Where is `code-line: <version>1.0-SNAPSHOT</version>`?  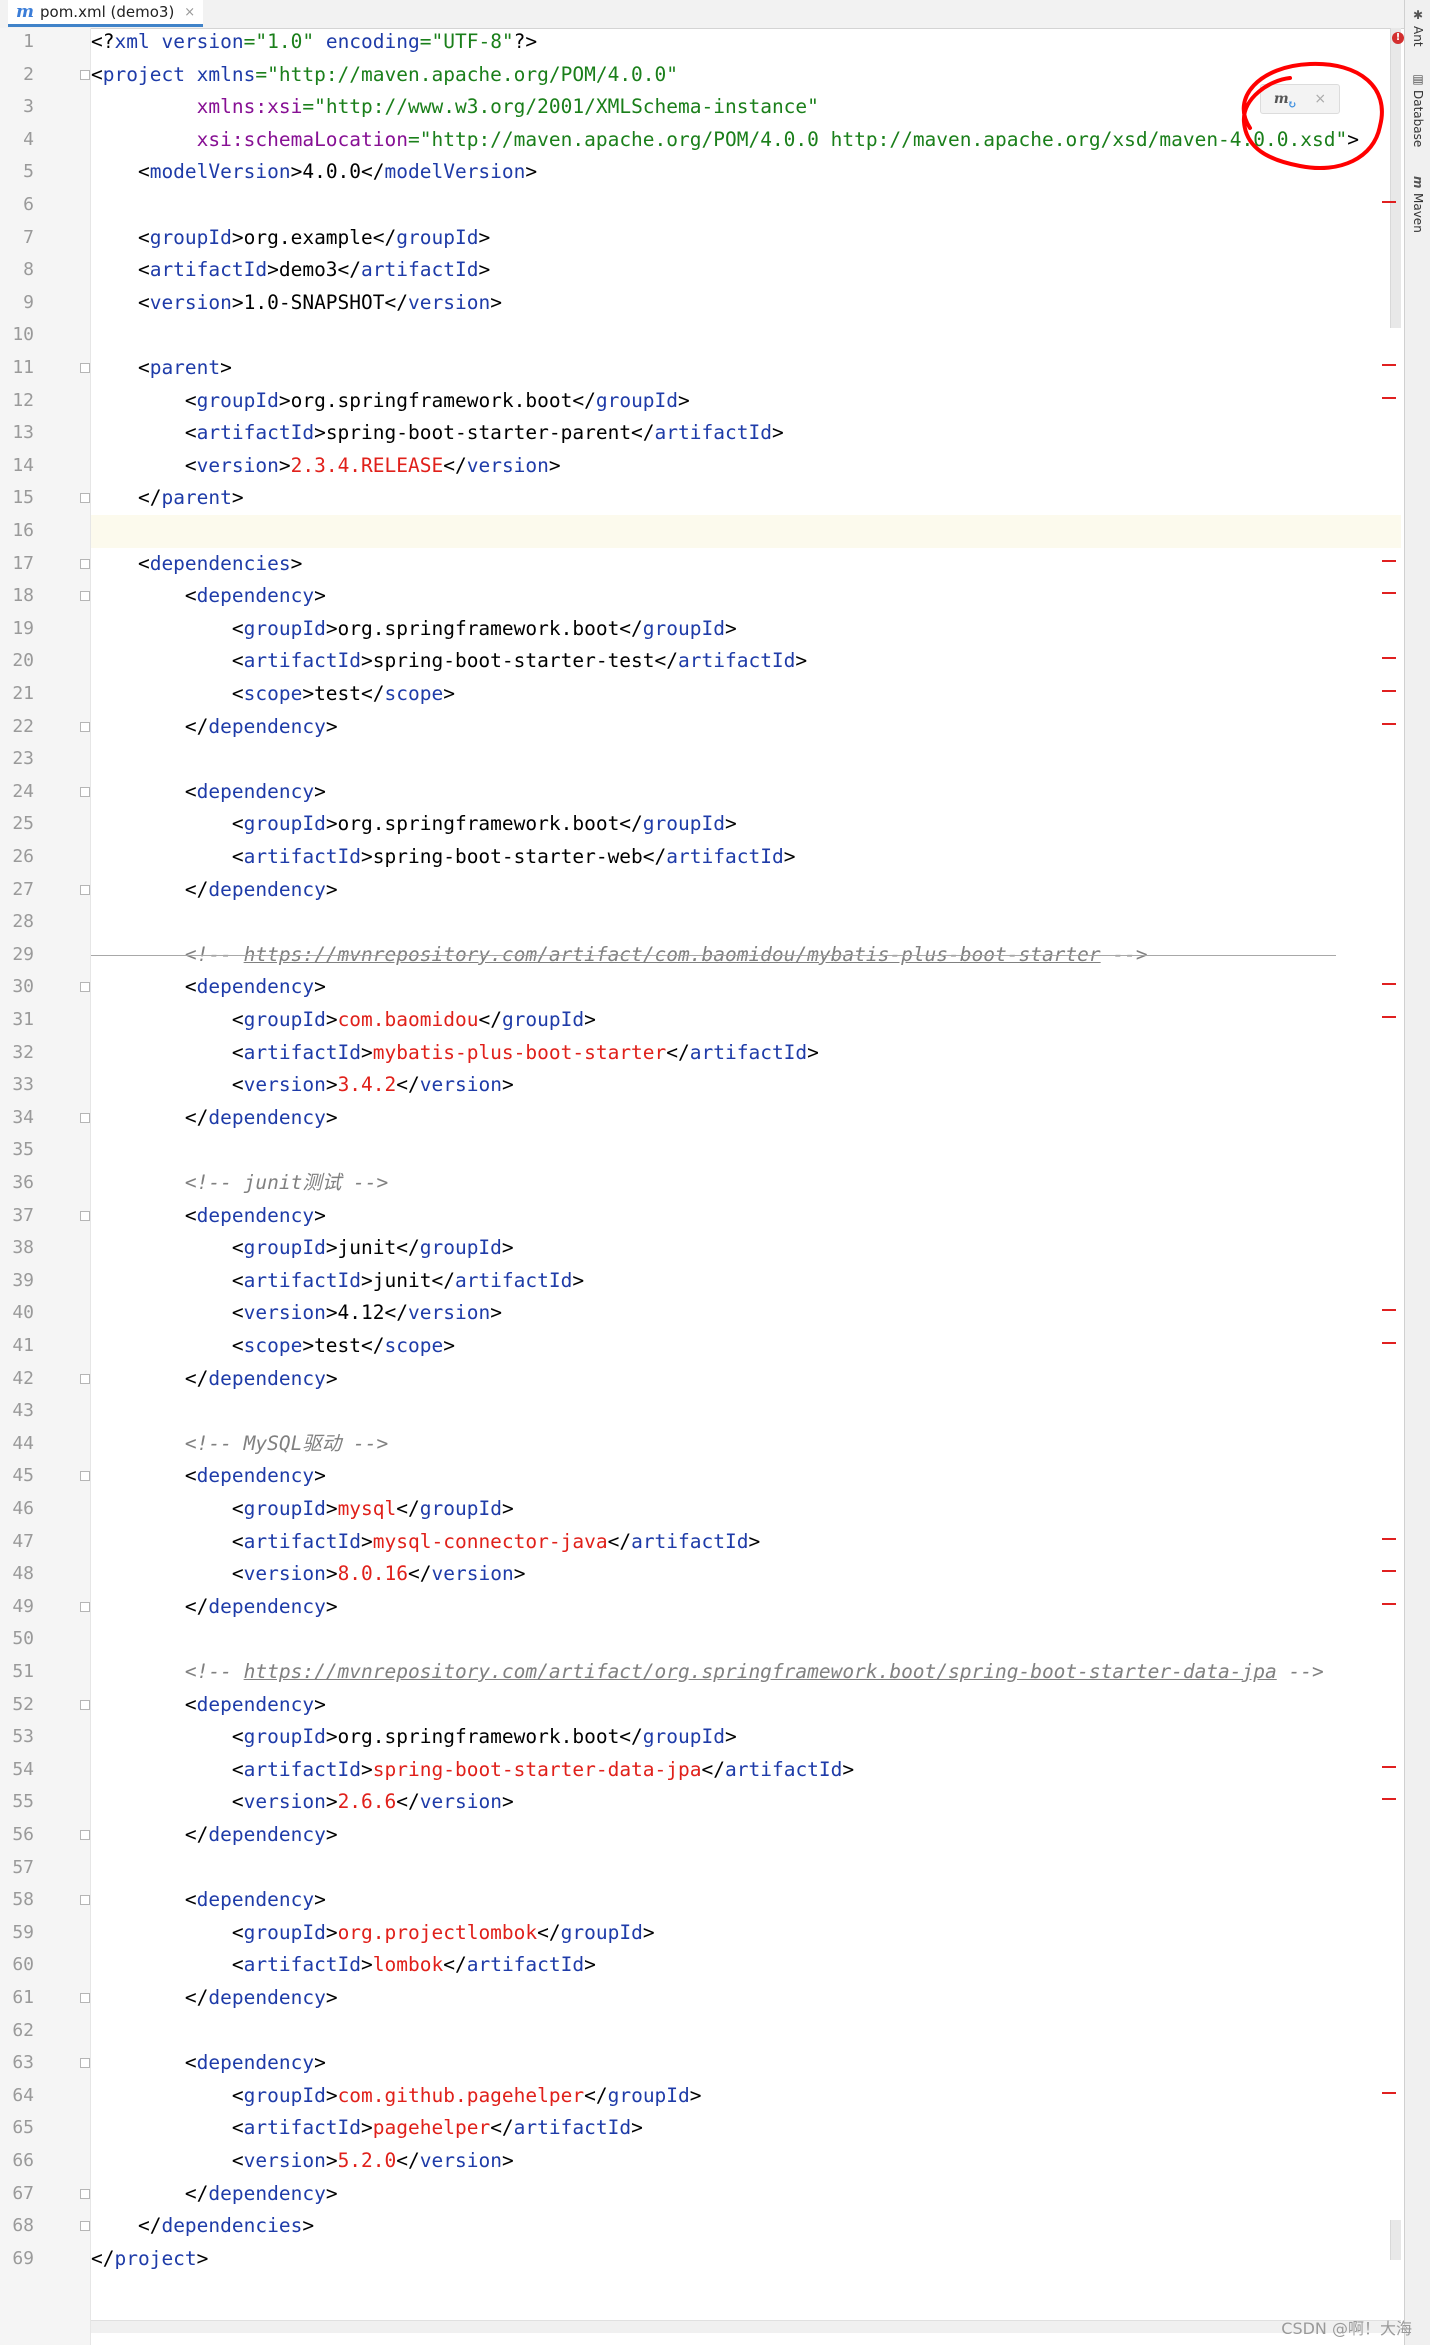
code-line: <version>1.0-SNAPSHOT</version> is located at coordinates (296, 303).